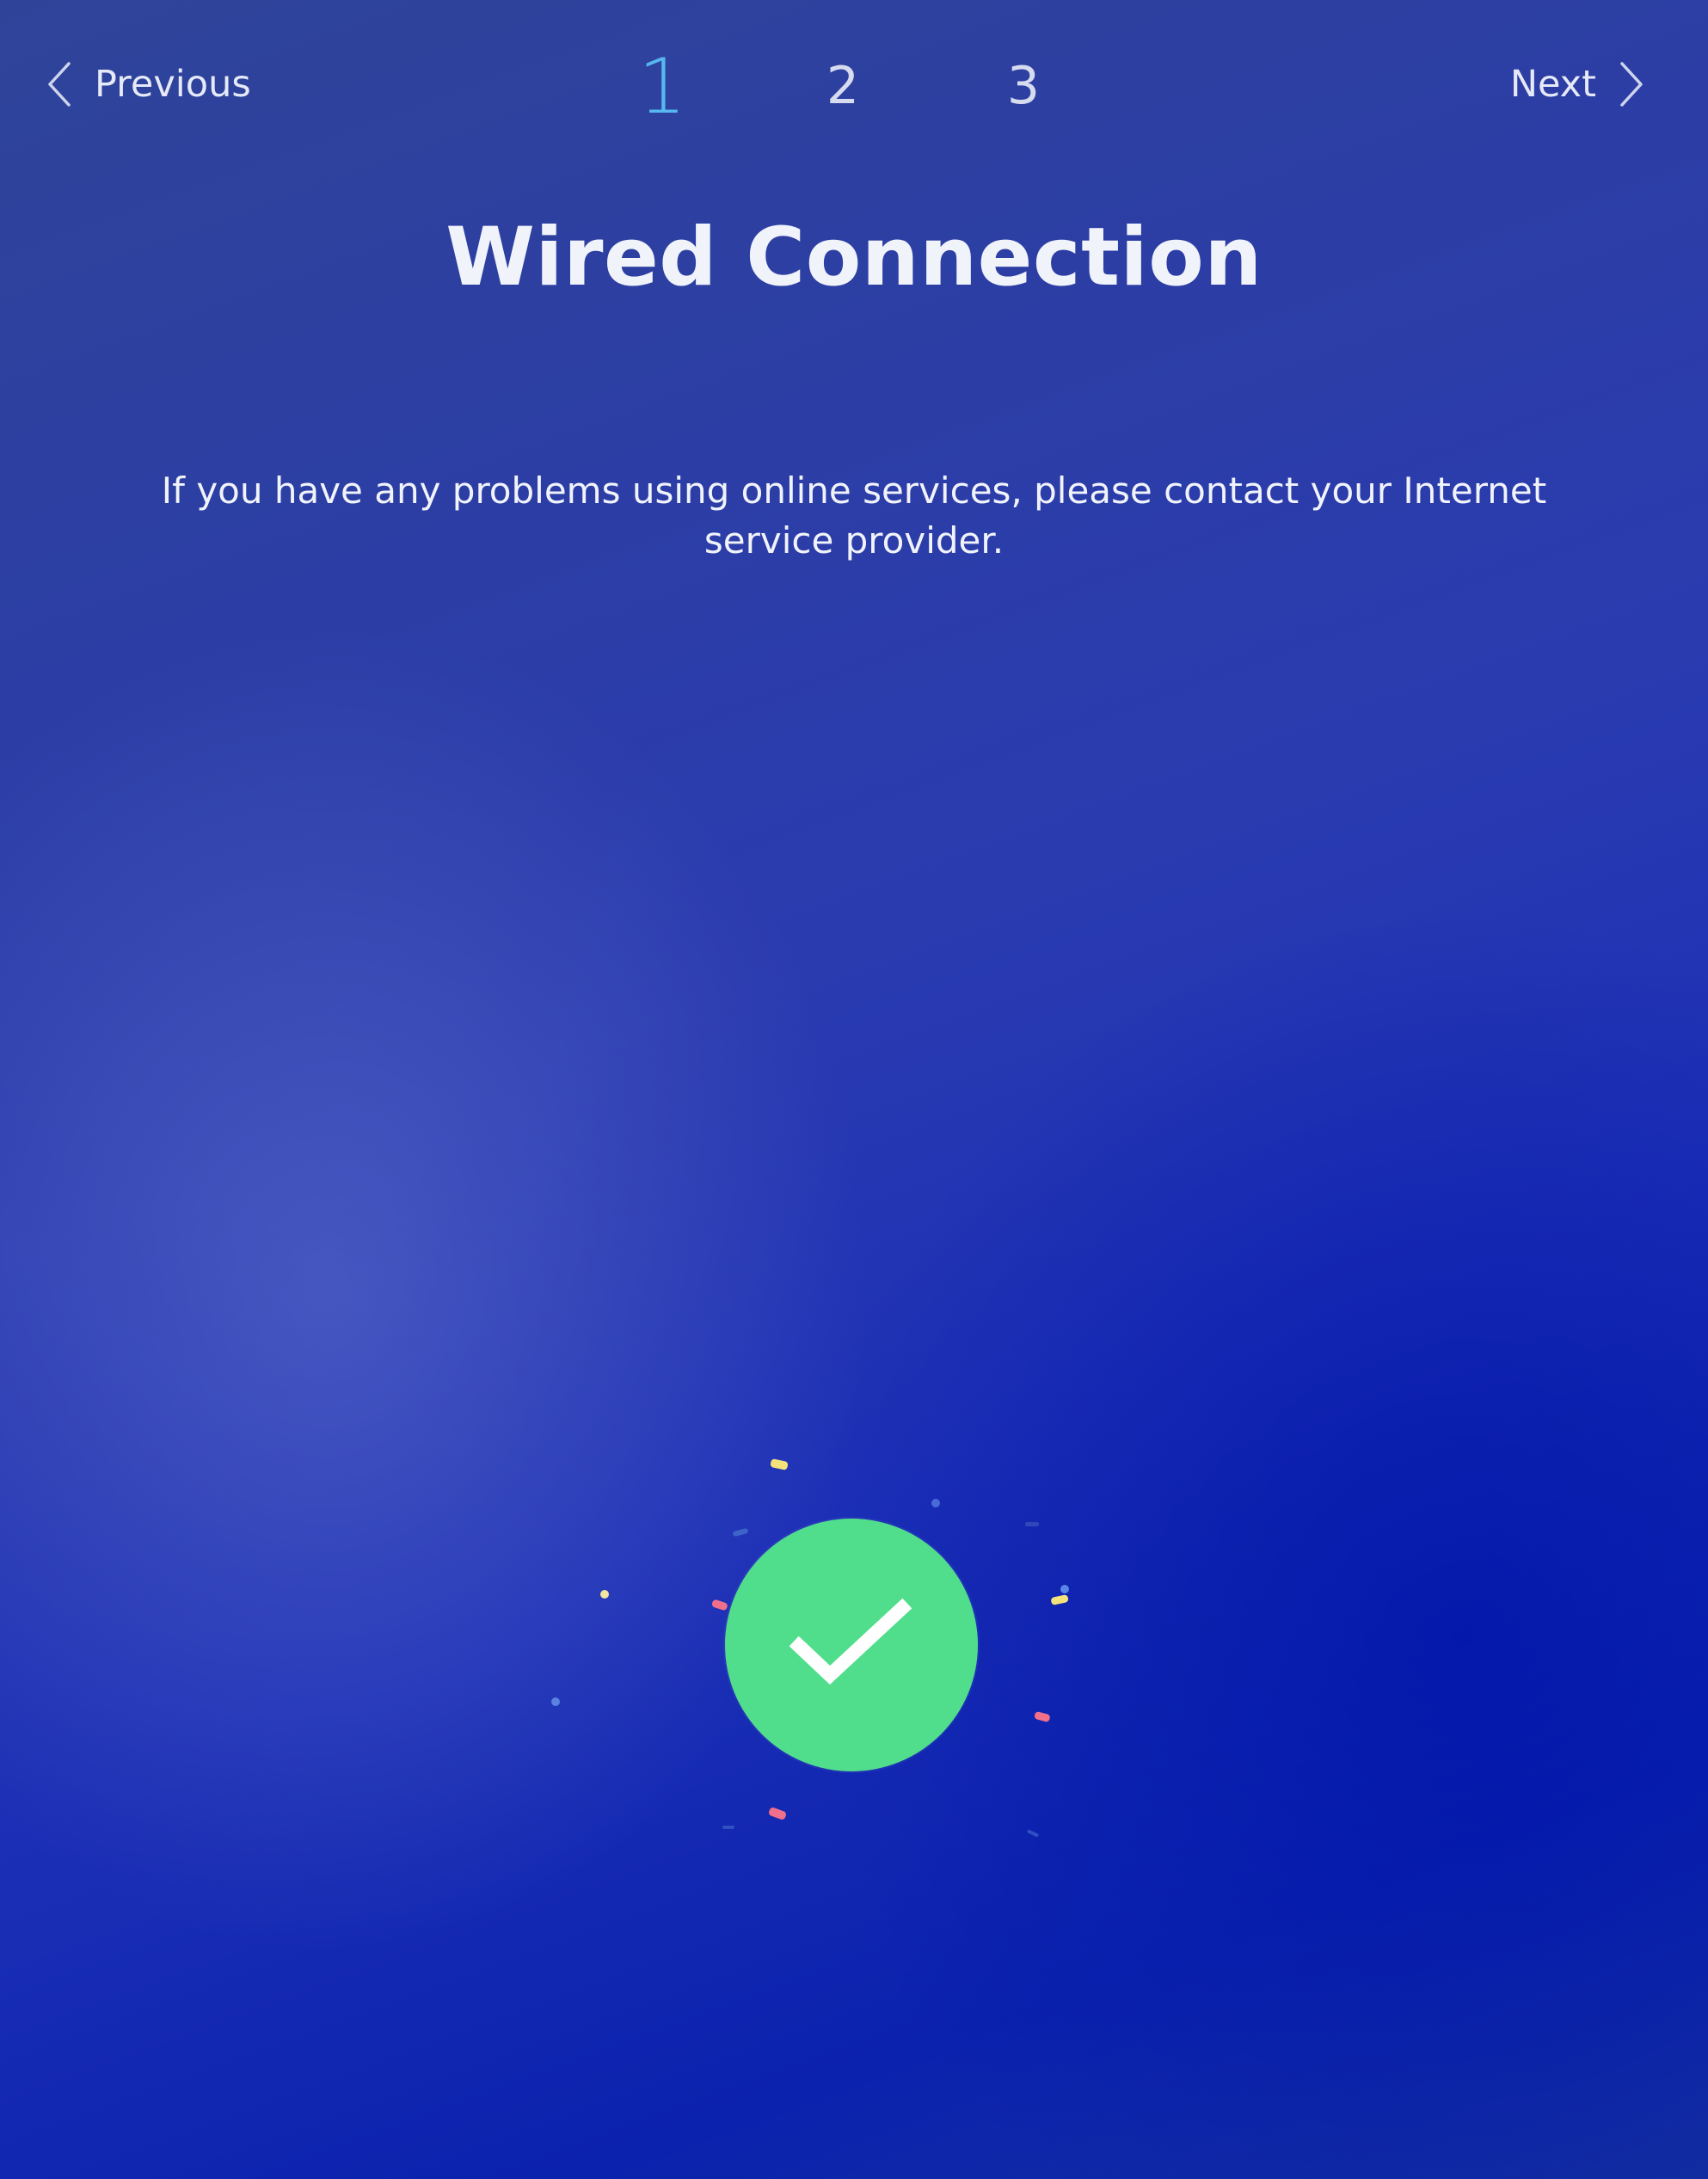 This screenshot has height=2179, width=1708. I want to click on top-navigation: Previous 1 2 3 Next, so click(854, 86).